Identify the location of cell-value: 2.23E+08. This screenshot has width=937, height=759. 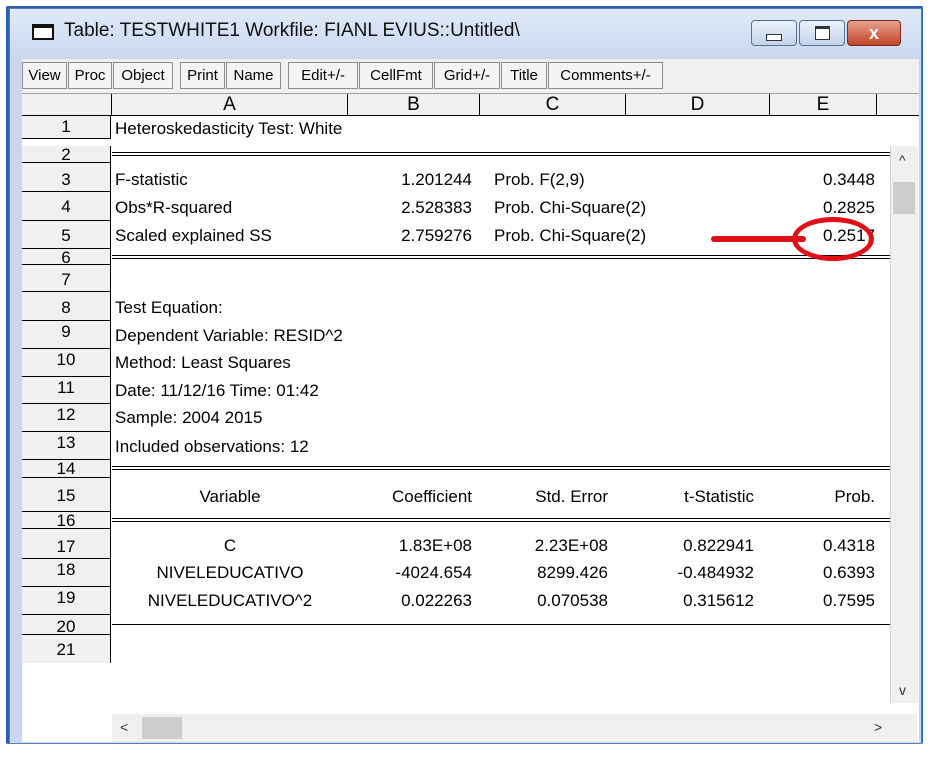
(544, 546).